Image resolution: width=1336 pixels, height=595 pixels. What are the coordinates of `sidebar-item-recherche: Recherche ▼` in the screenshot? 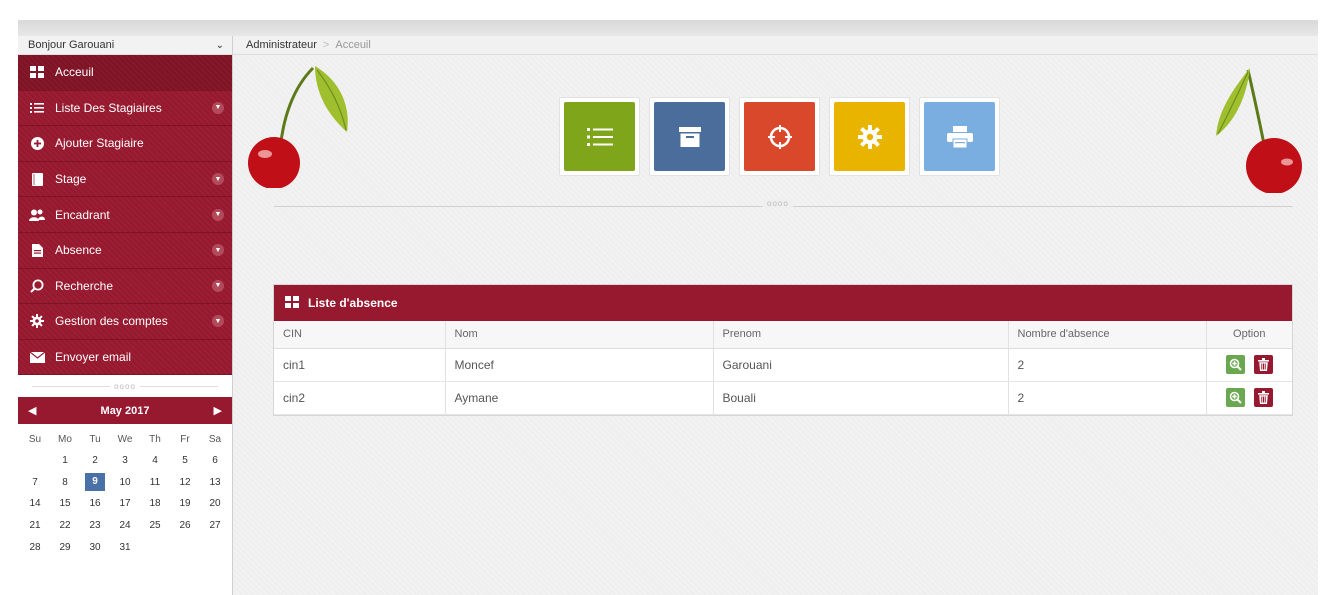 It's located at (125, 286).